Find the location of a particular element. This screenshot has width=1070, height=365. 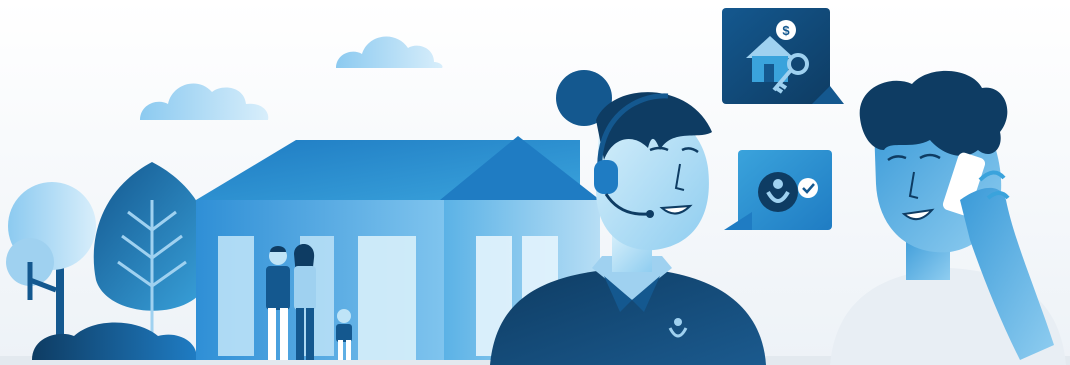

dollar-symbol: $ is located at coordinates (786, 30).